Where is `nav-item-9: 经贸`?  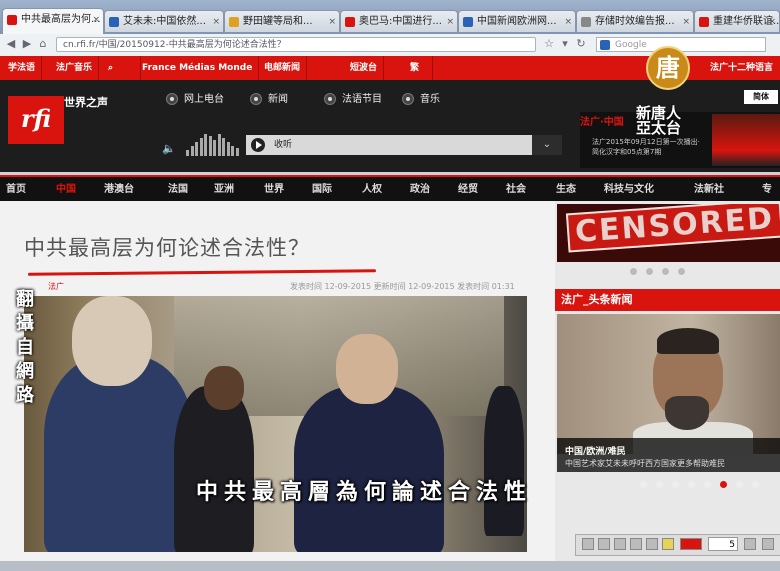 nav-item-9: 经贸 is located at coordinates (468, 190).